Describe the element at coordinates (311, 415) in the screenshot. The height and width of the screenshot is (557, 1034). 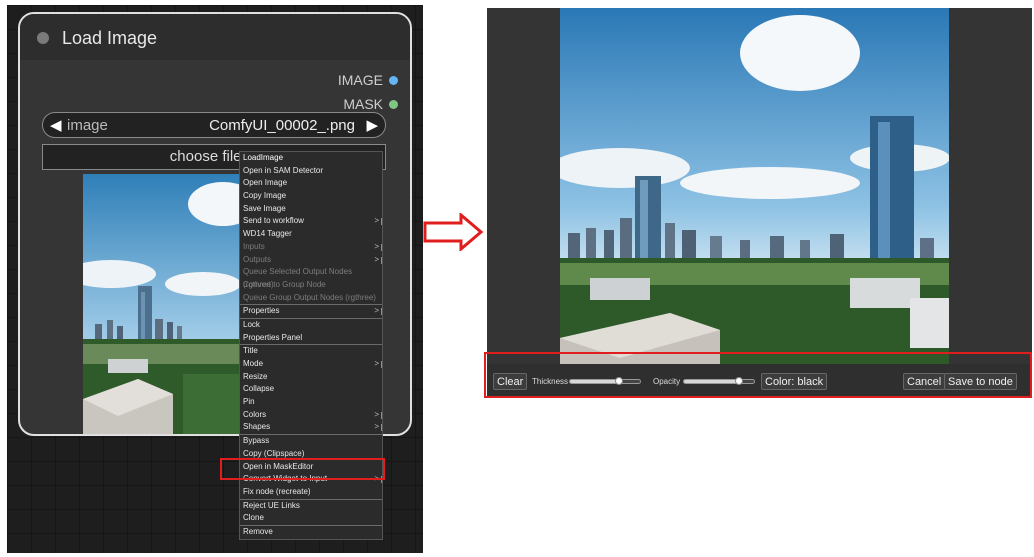
I see `menu-item-colors: Colors >` at that location.